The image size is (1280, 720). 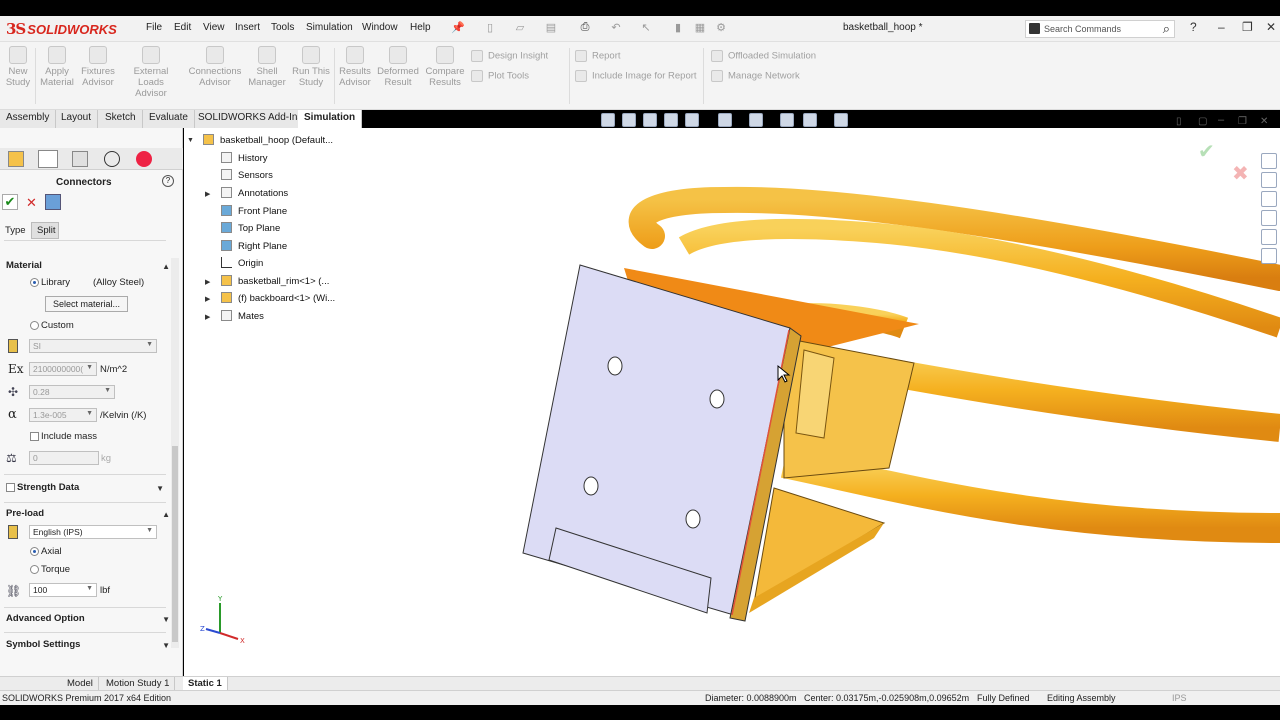 I want to click on subtab-type: Type, so click(x=16, y=231).